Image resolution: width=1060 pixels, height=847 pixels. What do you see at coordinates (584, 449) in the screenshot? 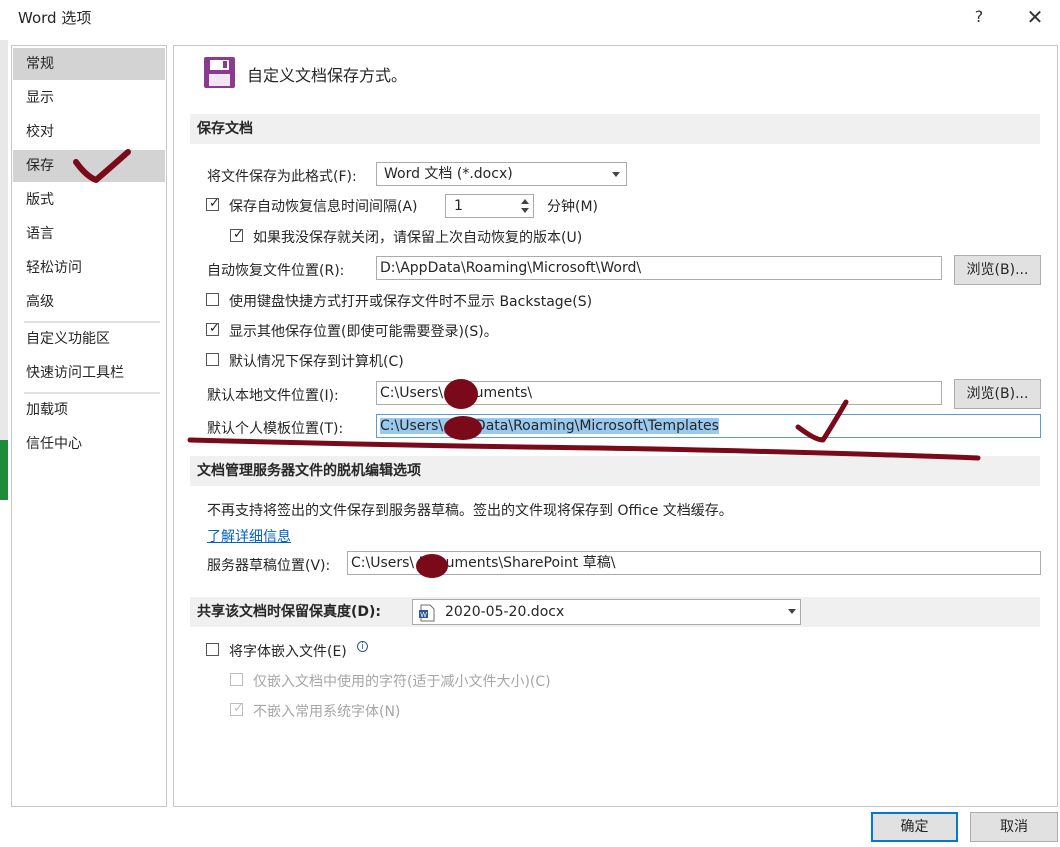
I see `annotation-underline-stroke` at bounding box center [584, 449].